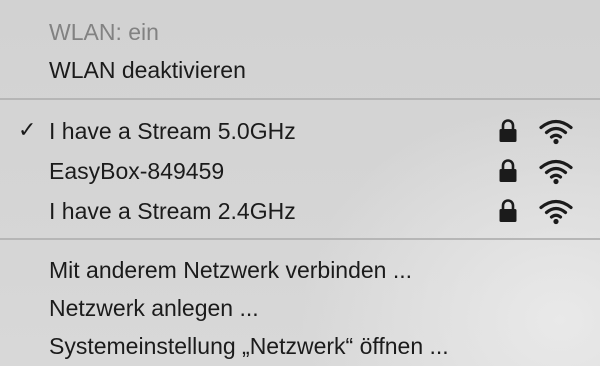 The width and height of the screenshot is (600, 366). I want to click on wifi-status-label: WLAN: ein, so click(104, 32).